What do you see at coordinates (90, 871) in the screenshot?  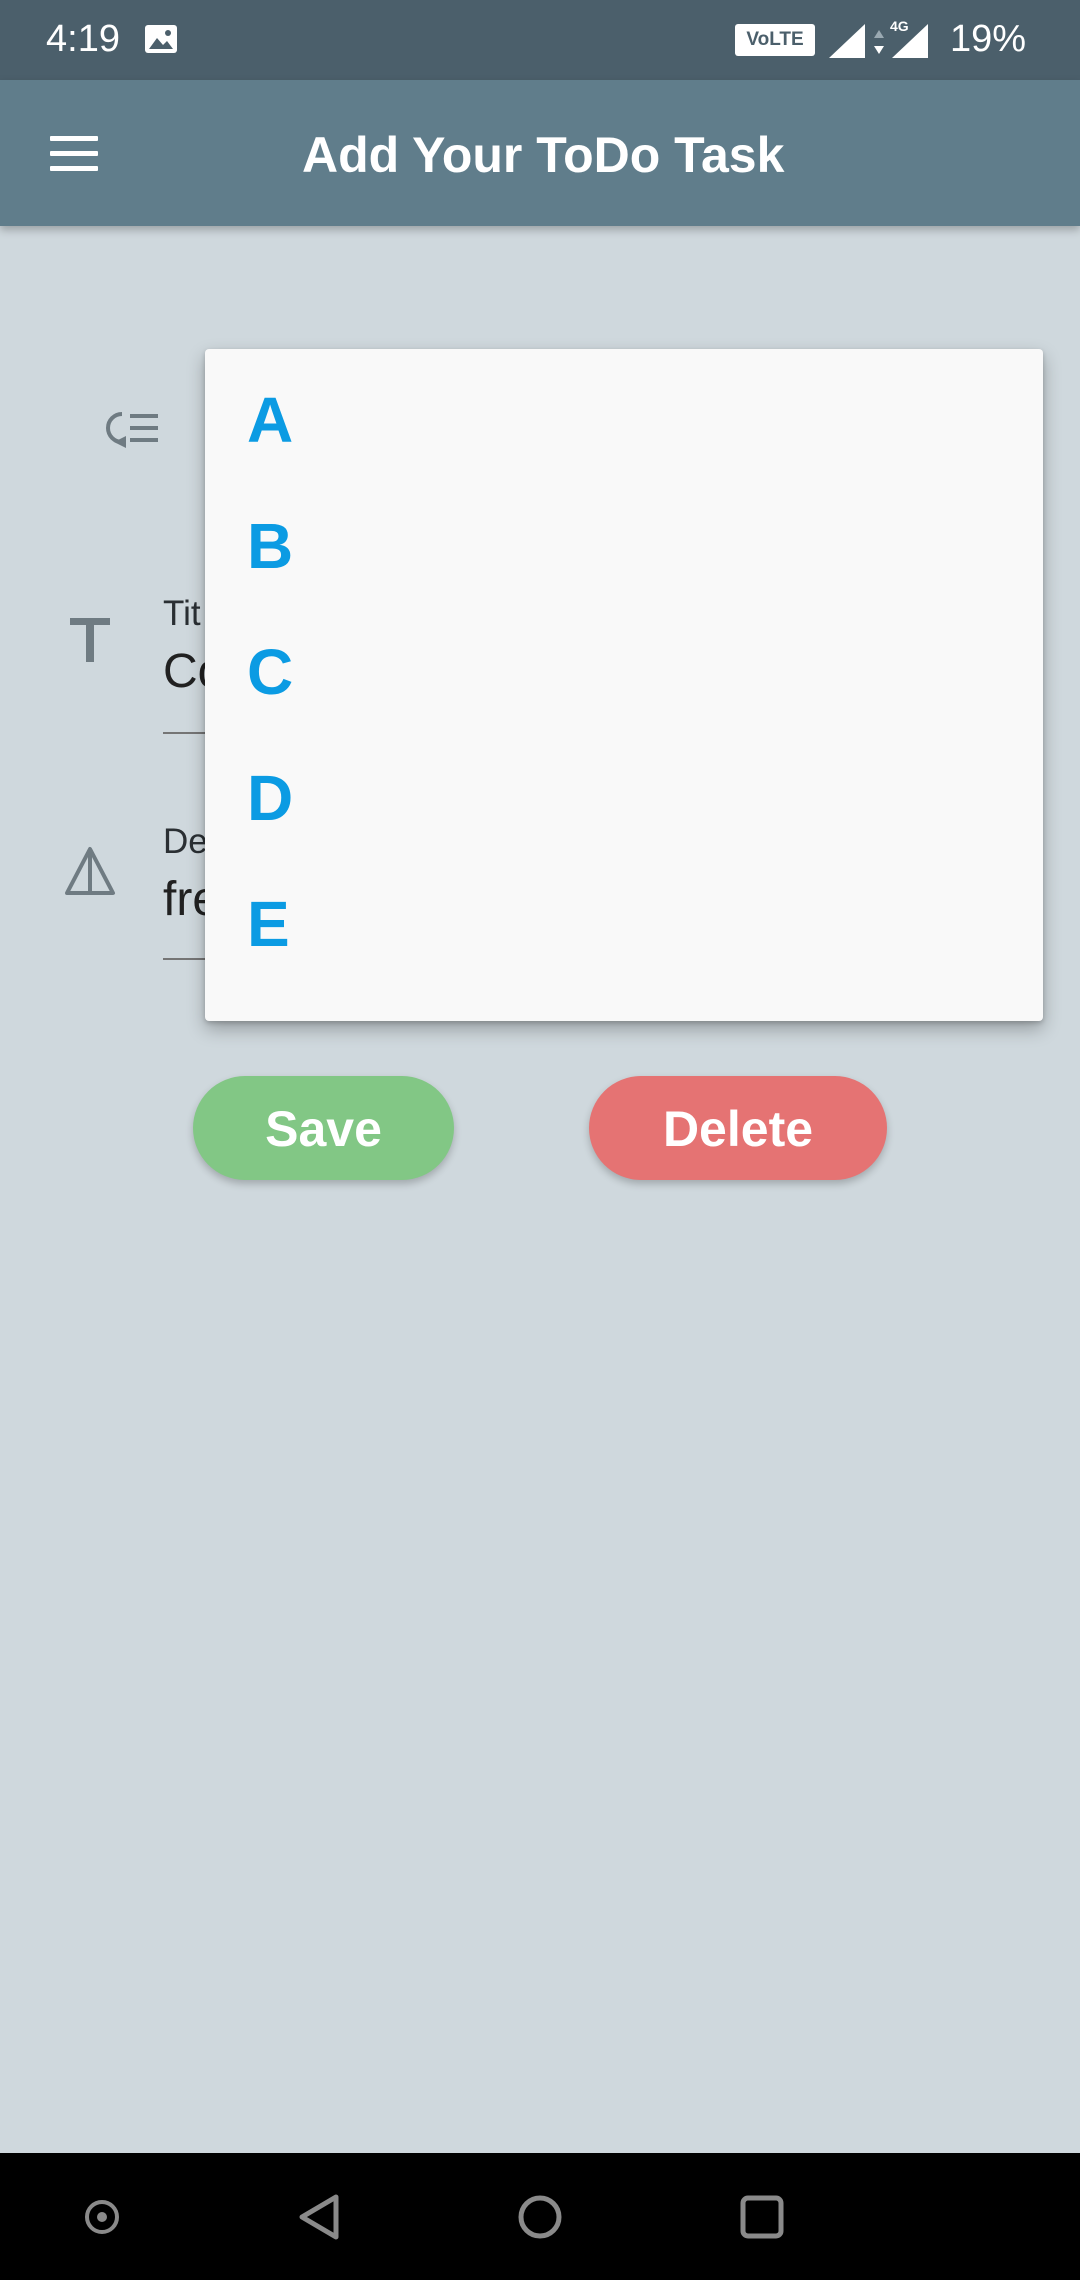 I see `description-icon` at bounding box center [90, 871].